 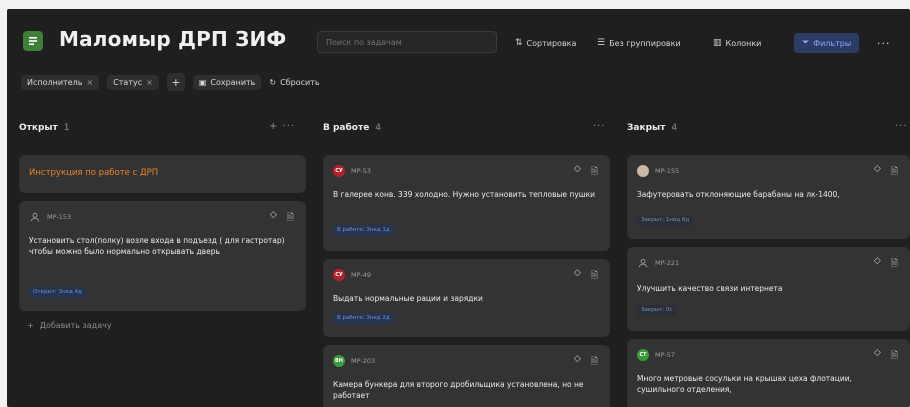 I want to click on column-actions: + ···, so click(x=282, y=126).